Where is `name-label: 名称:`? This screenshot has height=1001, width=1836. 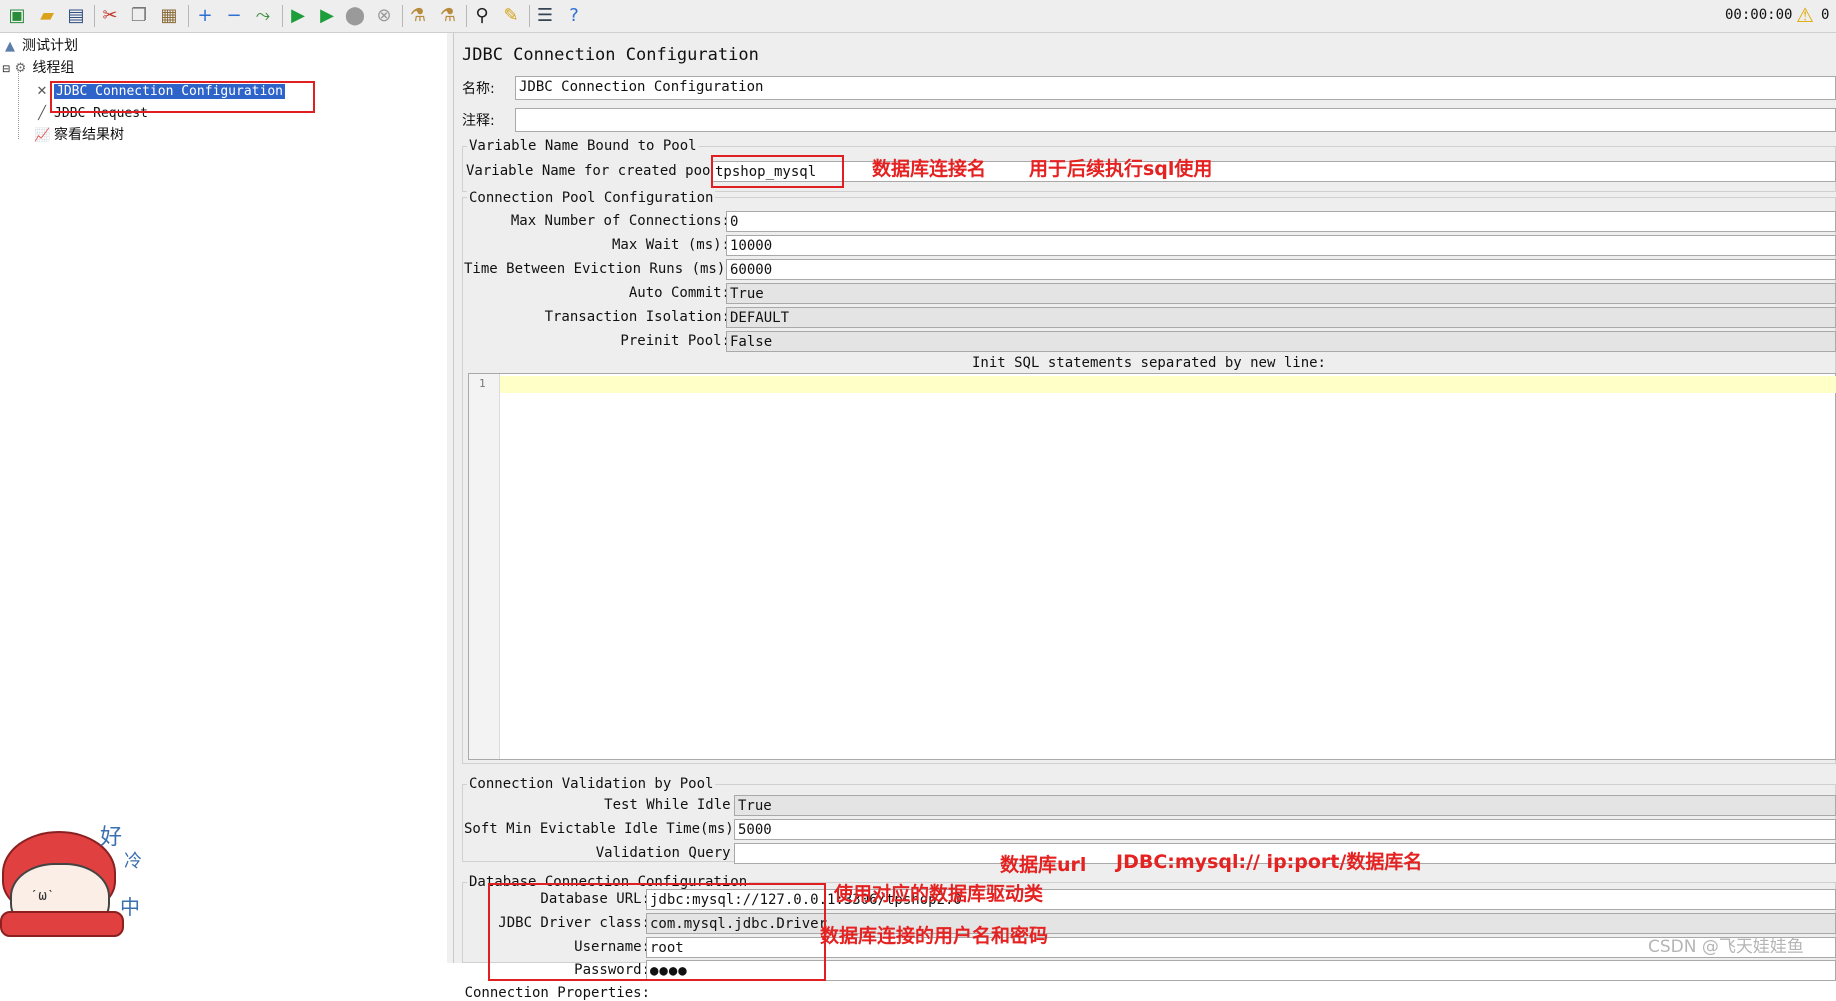 name-label: 名称: is located at coordinates (478, 89).